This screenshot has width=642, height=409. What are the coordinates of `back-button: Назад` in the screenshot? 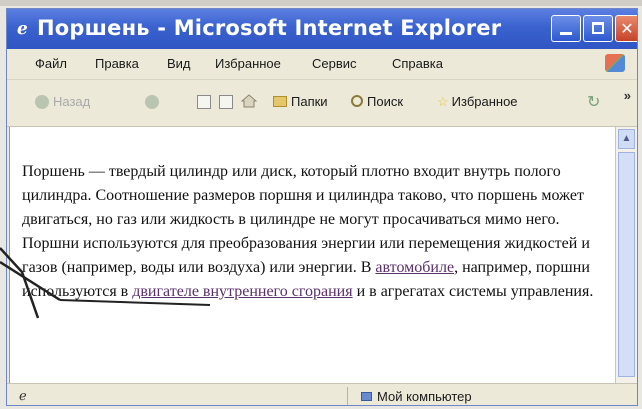 It's located at (62, 101).